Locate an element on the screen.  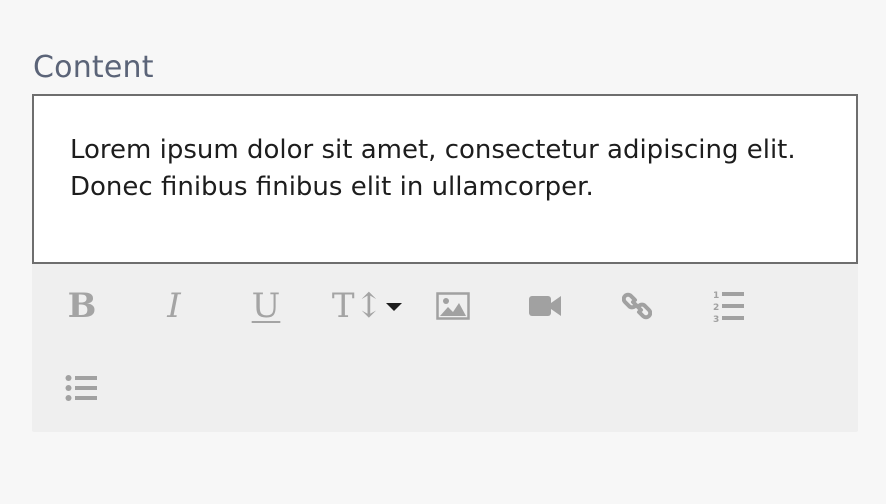
dropdown-caret-icon is located at coordinates (394, 307).